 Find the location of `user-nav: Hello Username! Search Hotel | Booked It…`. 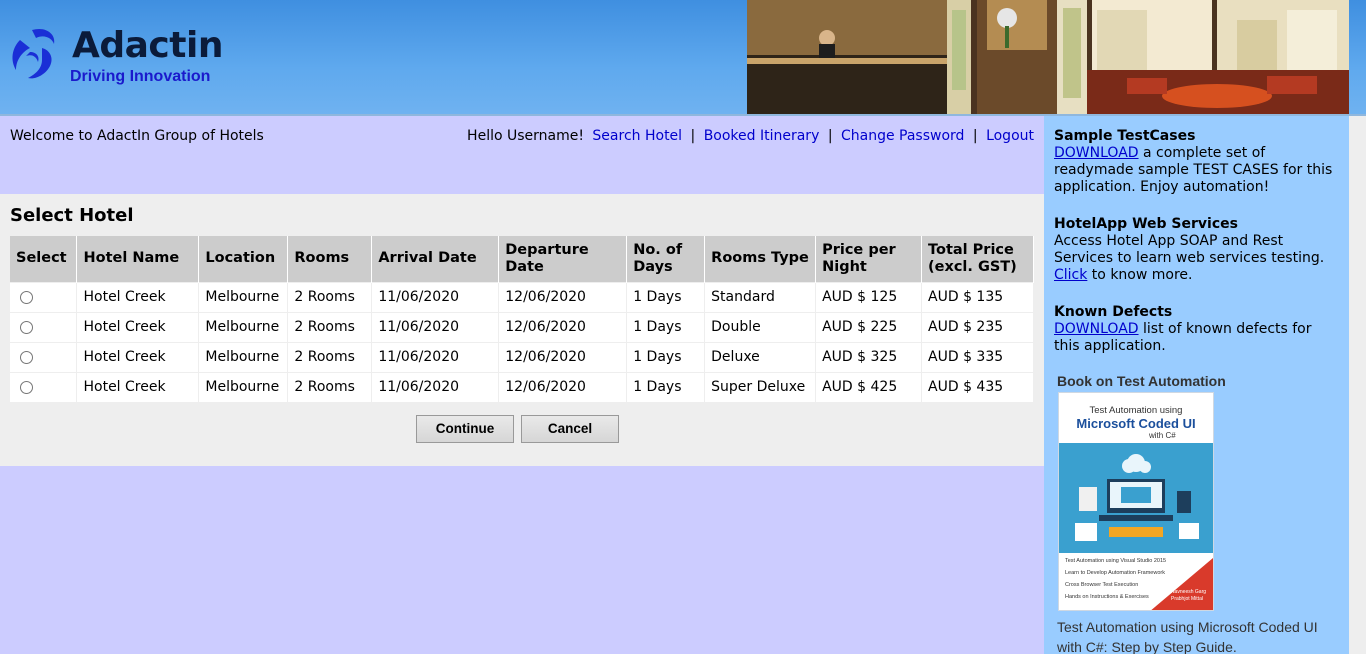

user-nav: Hello Username! Search Hotel | Booked It… is located at coordinates (750, 136).